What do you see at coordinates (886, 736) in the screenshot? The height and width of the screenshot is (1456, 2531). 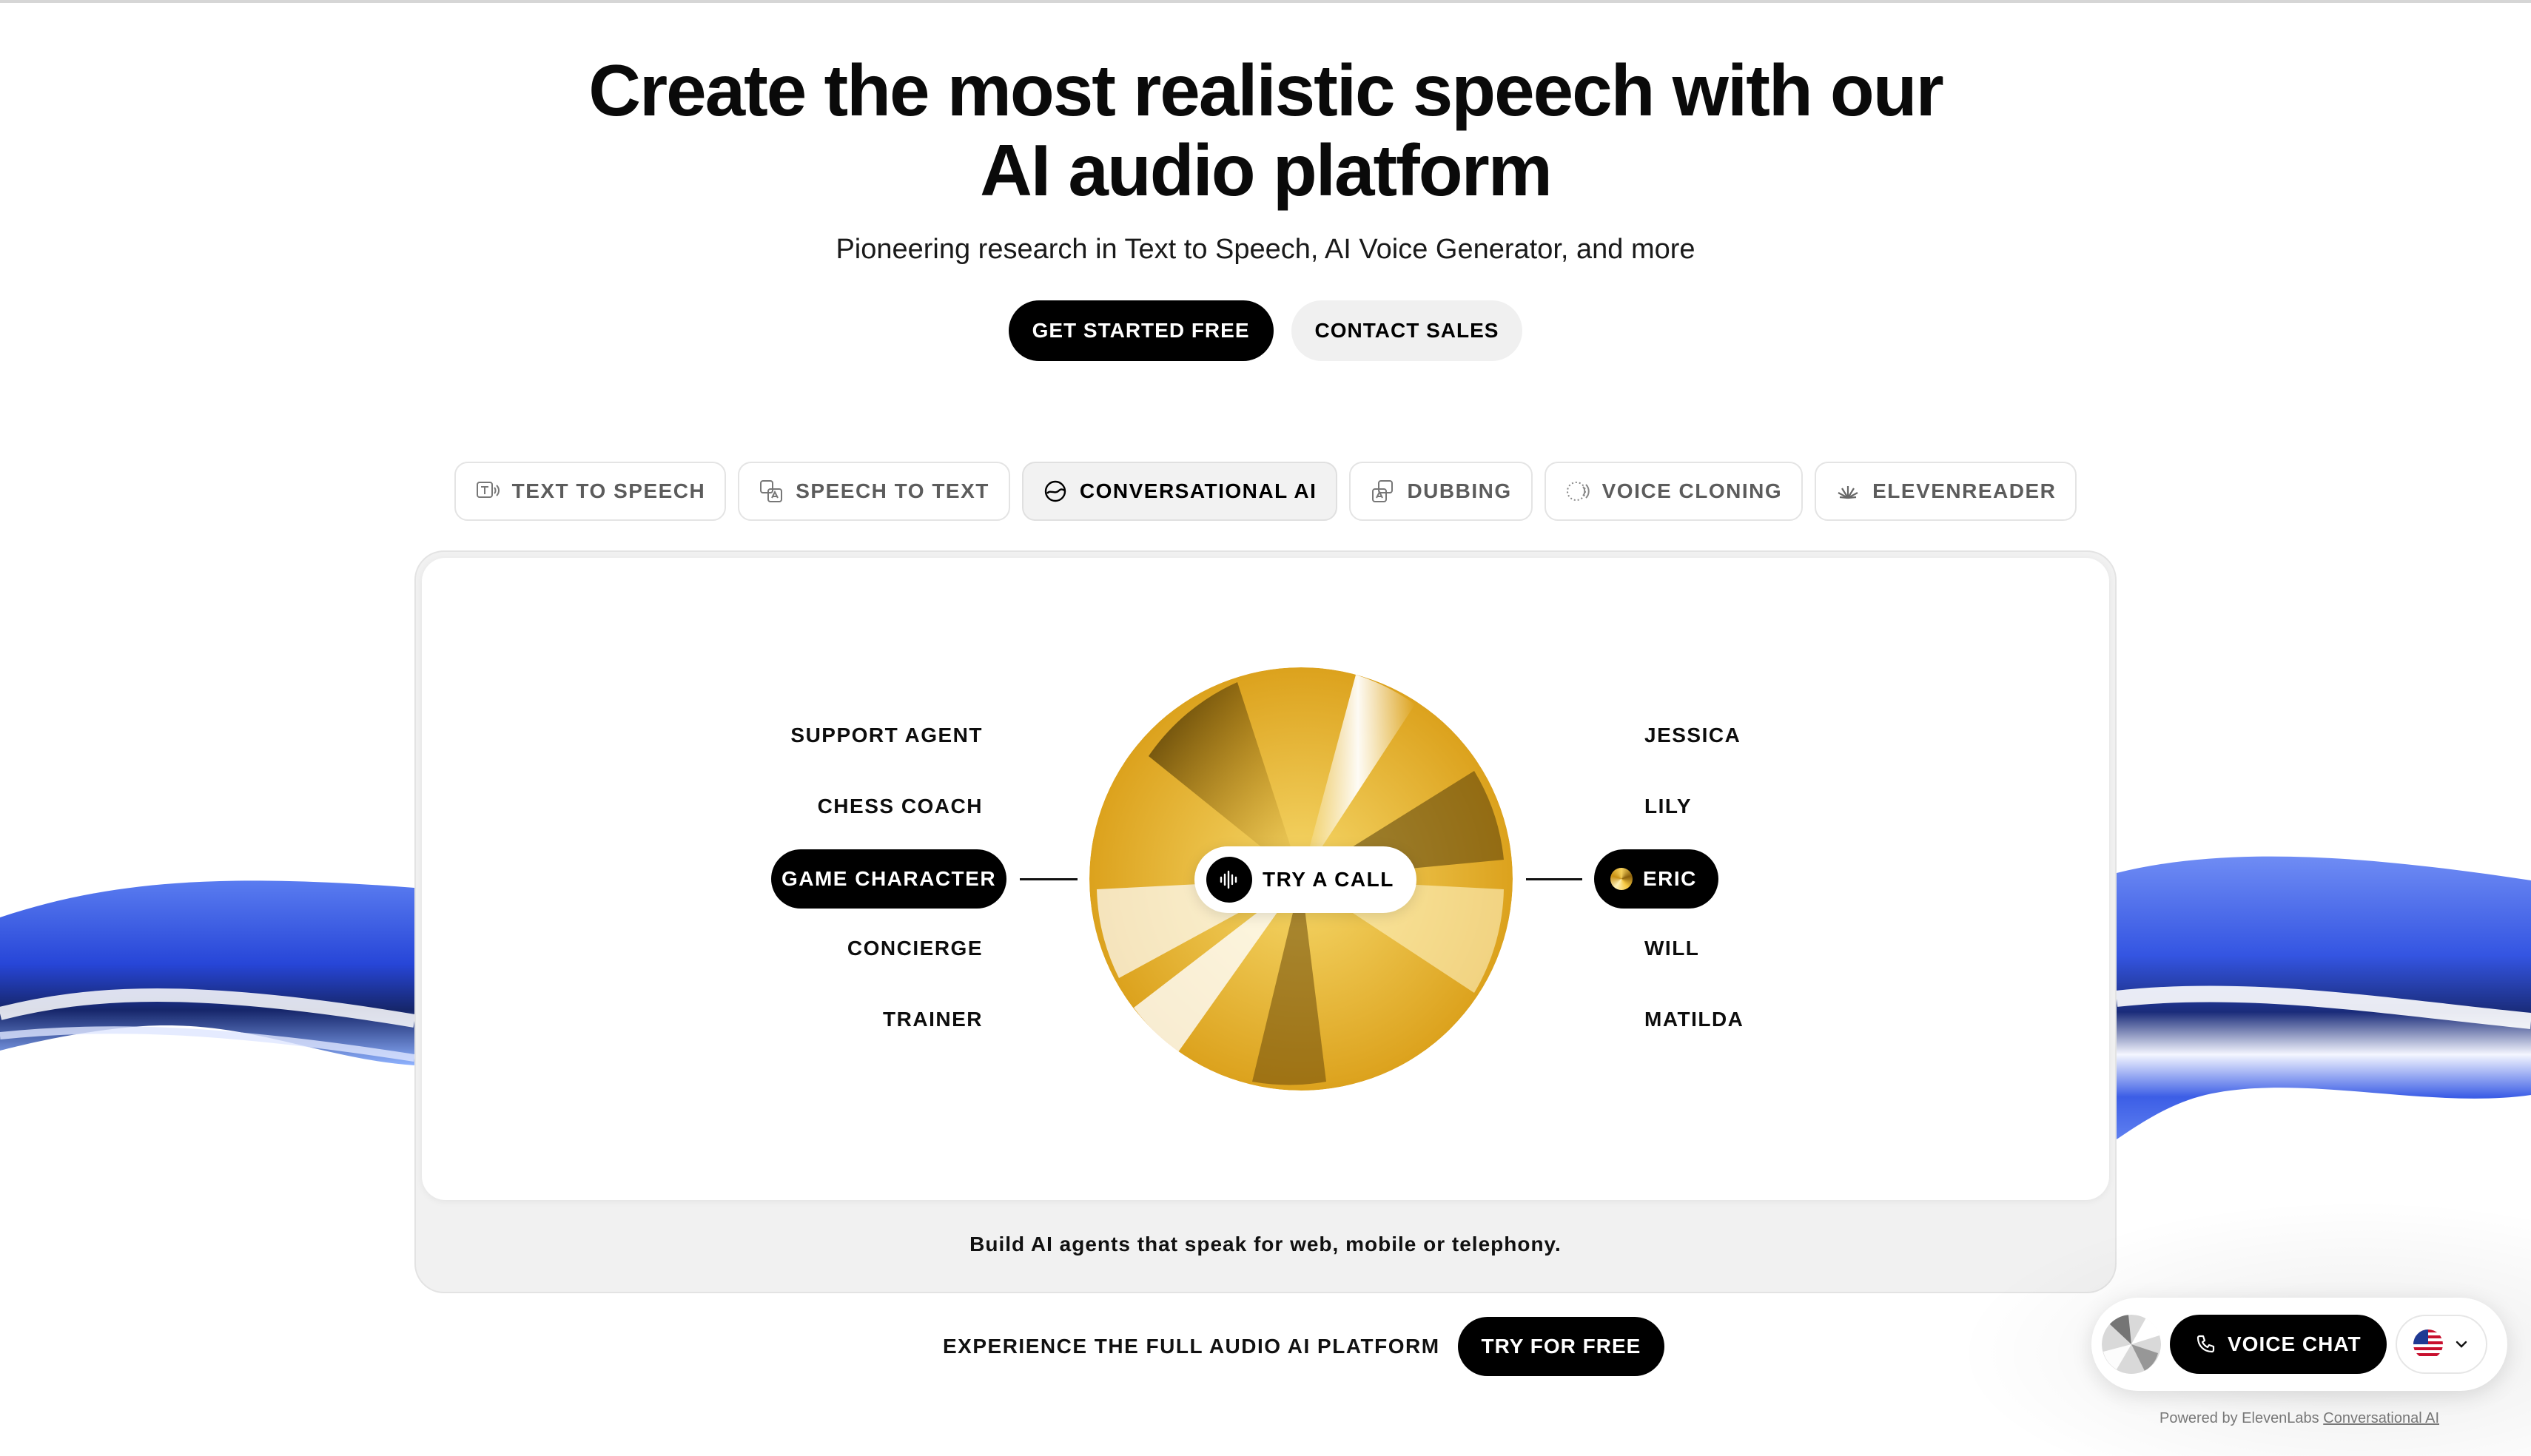 I see `agent-option-support-agent: SUPPORT AGENT` at bounding box center [886, 736].